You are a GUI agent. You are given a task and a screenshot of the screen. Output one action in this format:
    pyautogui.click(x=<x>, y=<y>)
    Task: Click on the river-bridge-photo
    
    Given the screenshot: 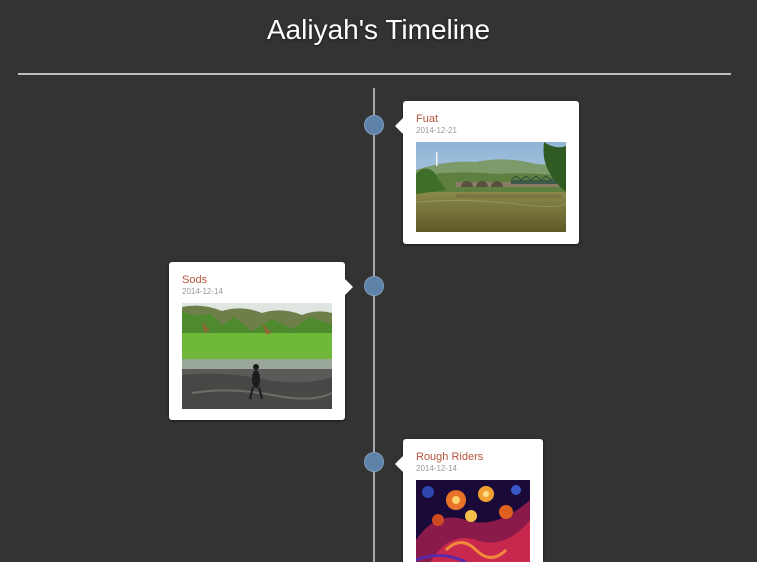 What is the action you would take?
    pyautogui.click(x=491, y=187)
    